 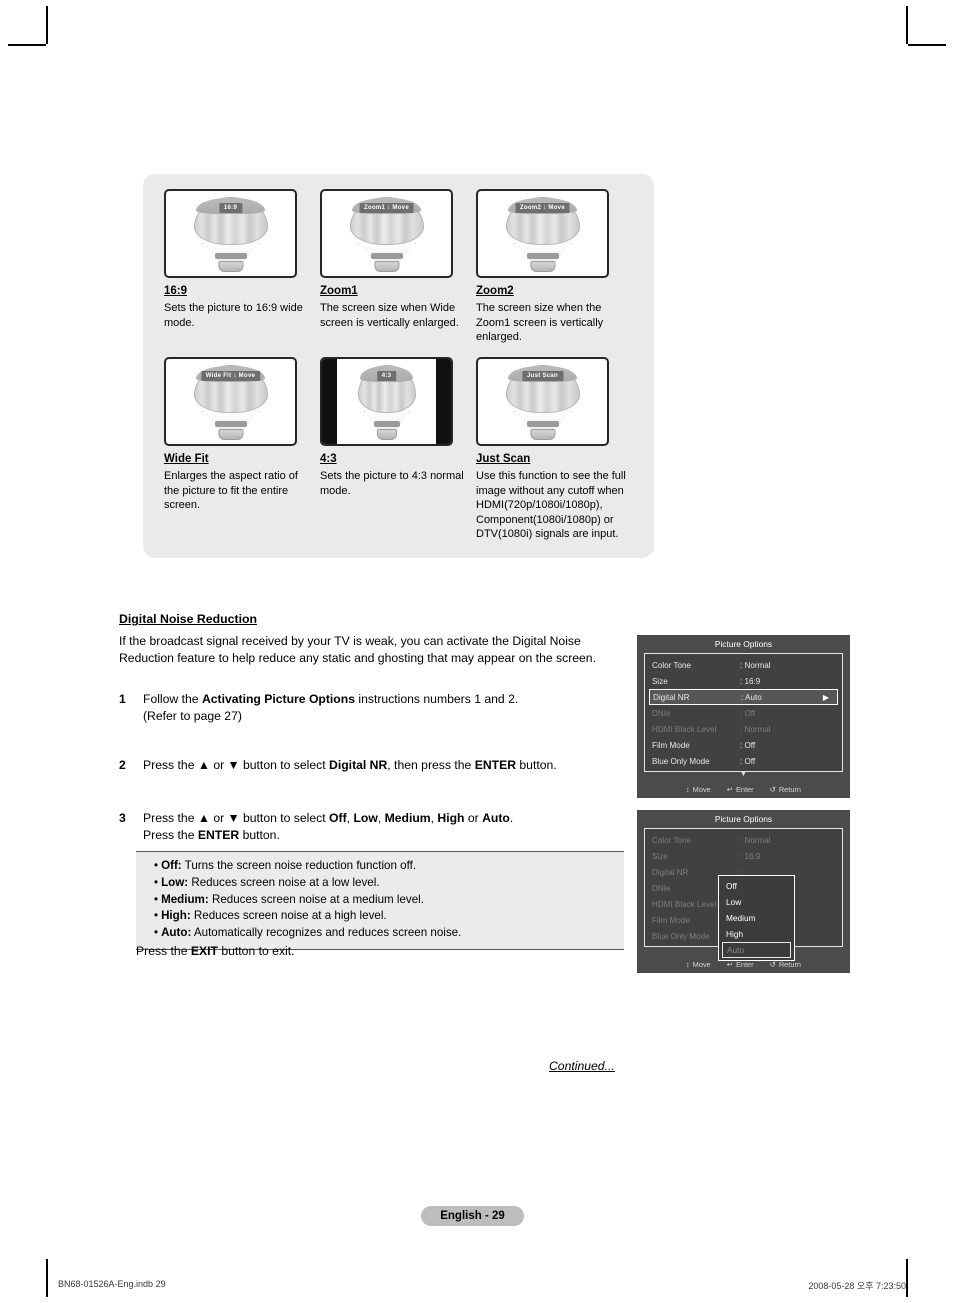 What do you see at coordinates (927, 45) in the screenshot?
I see `crop-mark-top-right-horizontal` at bounding box center [927, 45].